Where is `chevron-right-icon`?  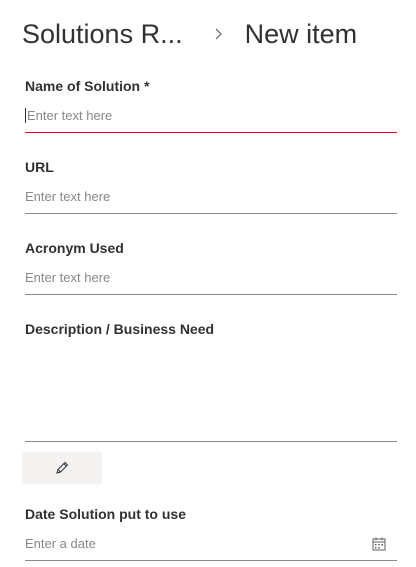
chevron-right-icon is located at coordinates (219, 34).